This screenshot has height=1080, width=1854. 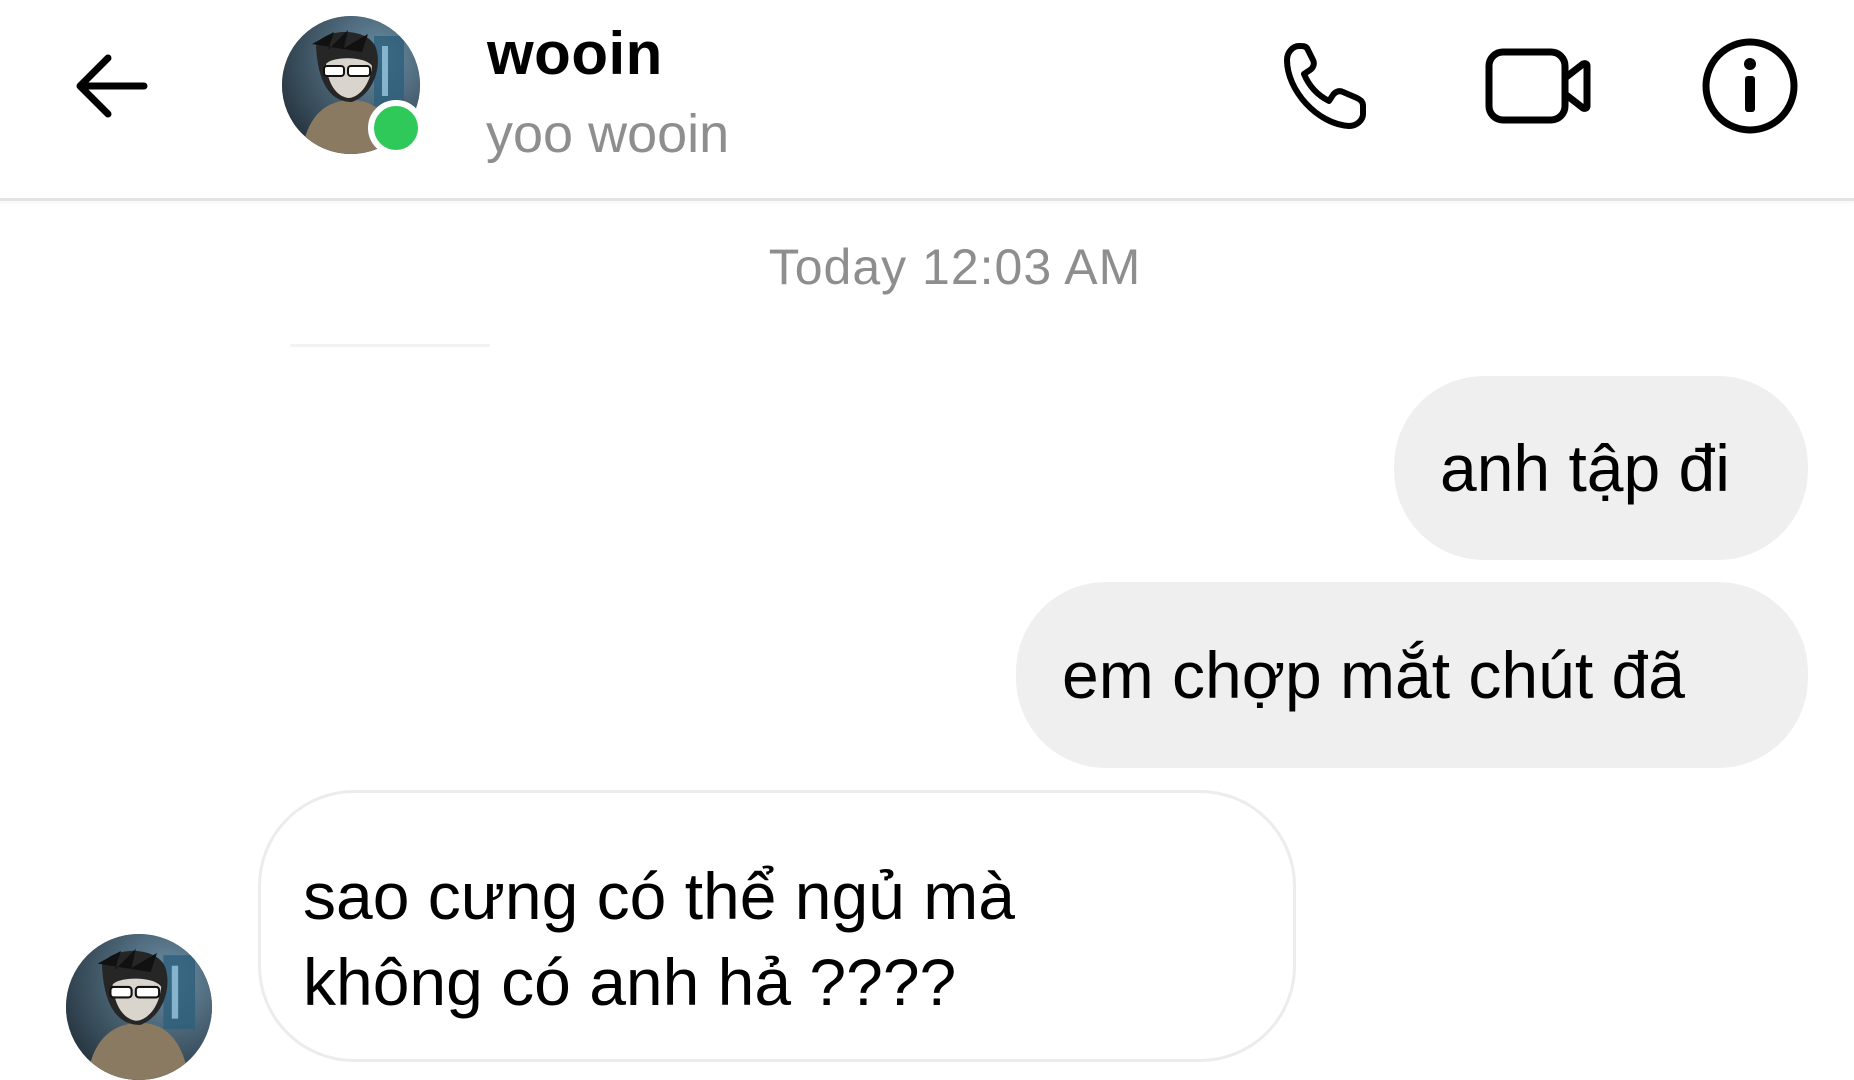 What do you see at coordinates (659, 896) in the screenshot?
I see `message-text-line: sao cưng có thể ngủ mà` at bounding box center [659, 896].